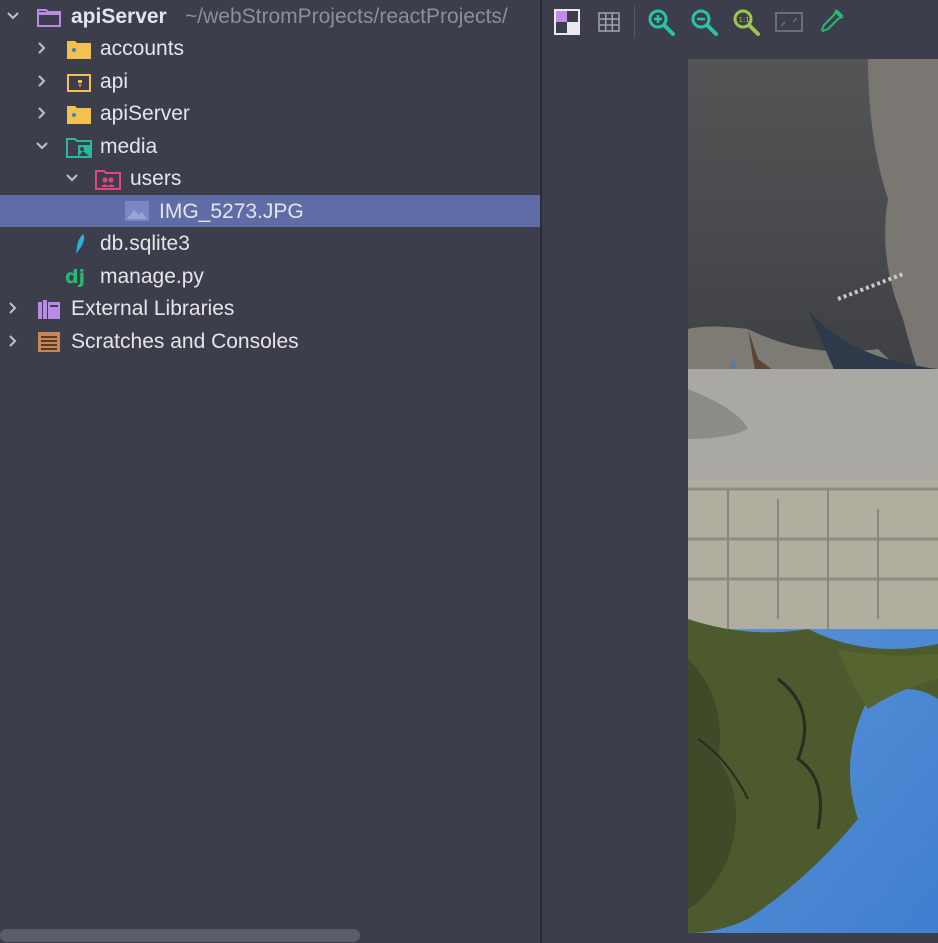 This screenshot has width=938, height=943. I want to click on toolbar-separator, so click(634, 22).